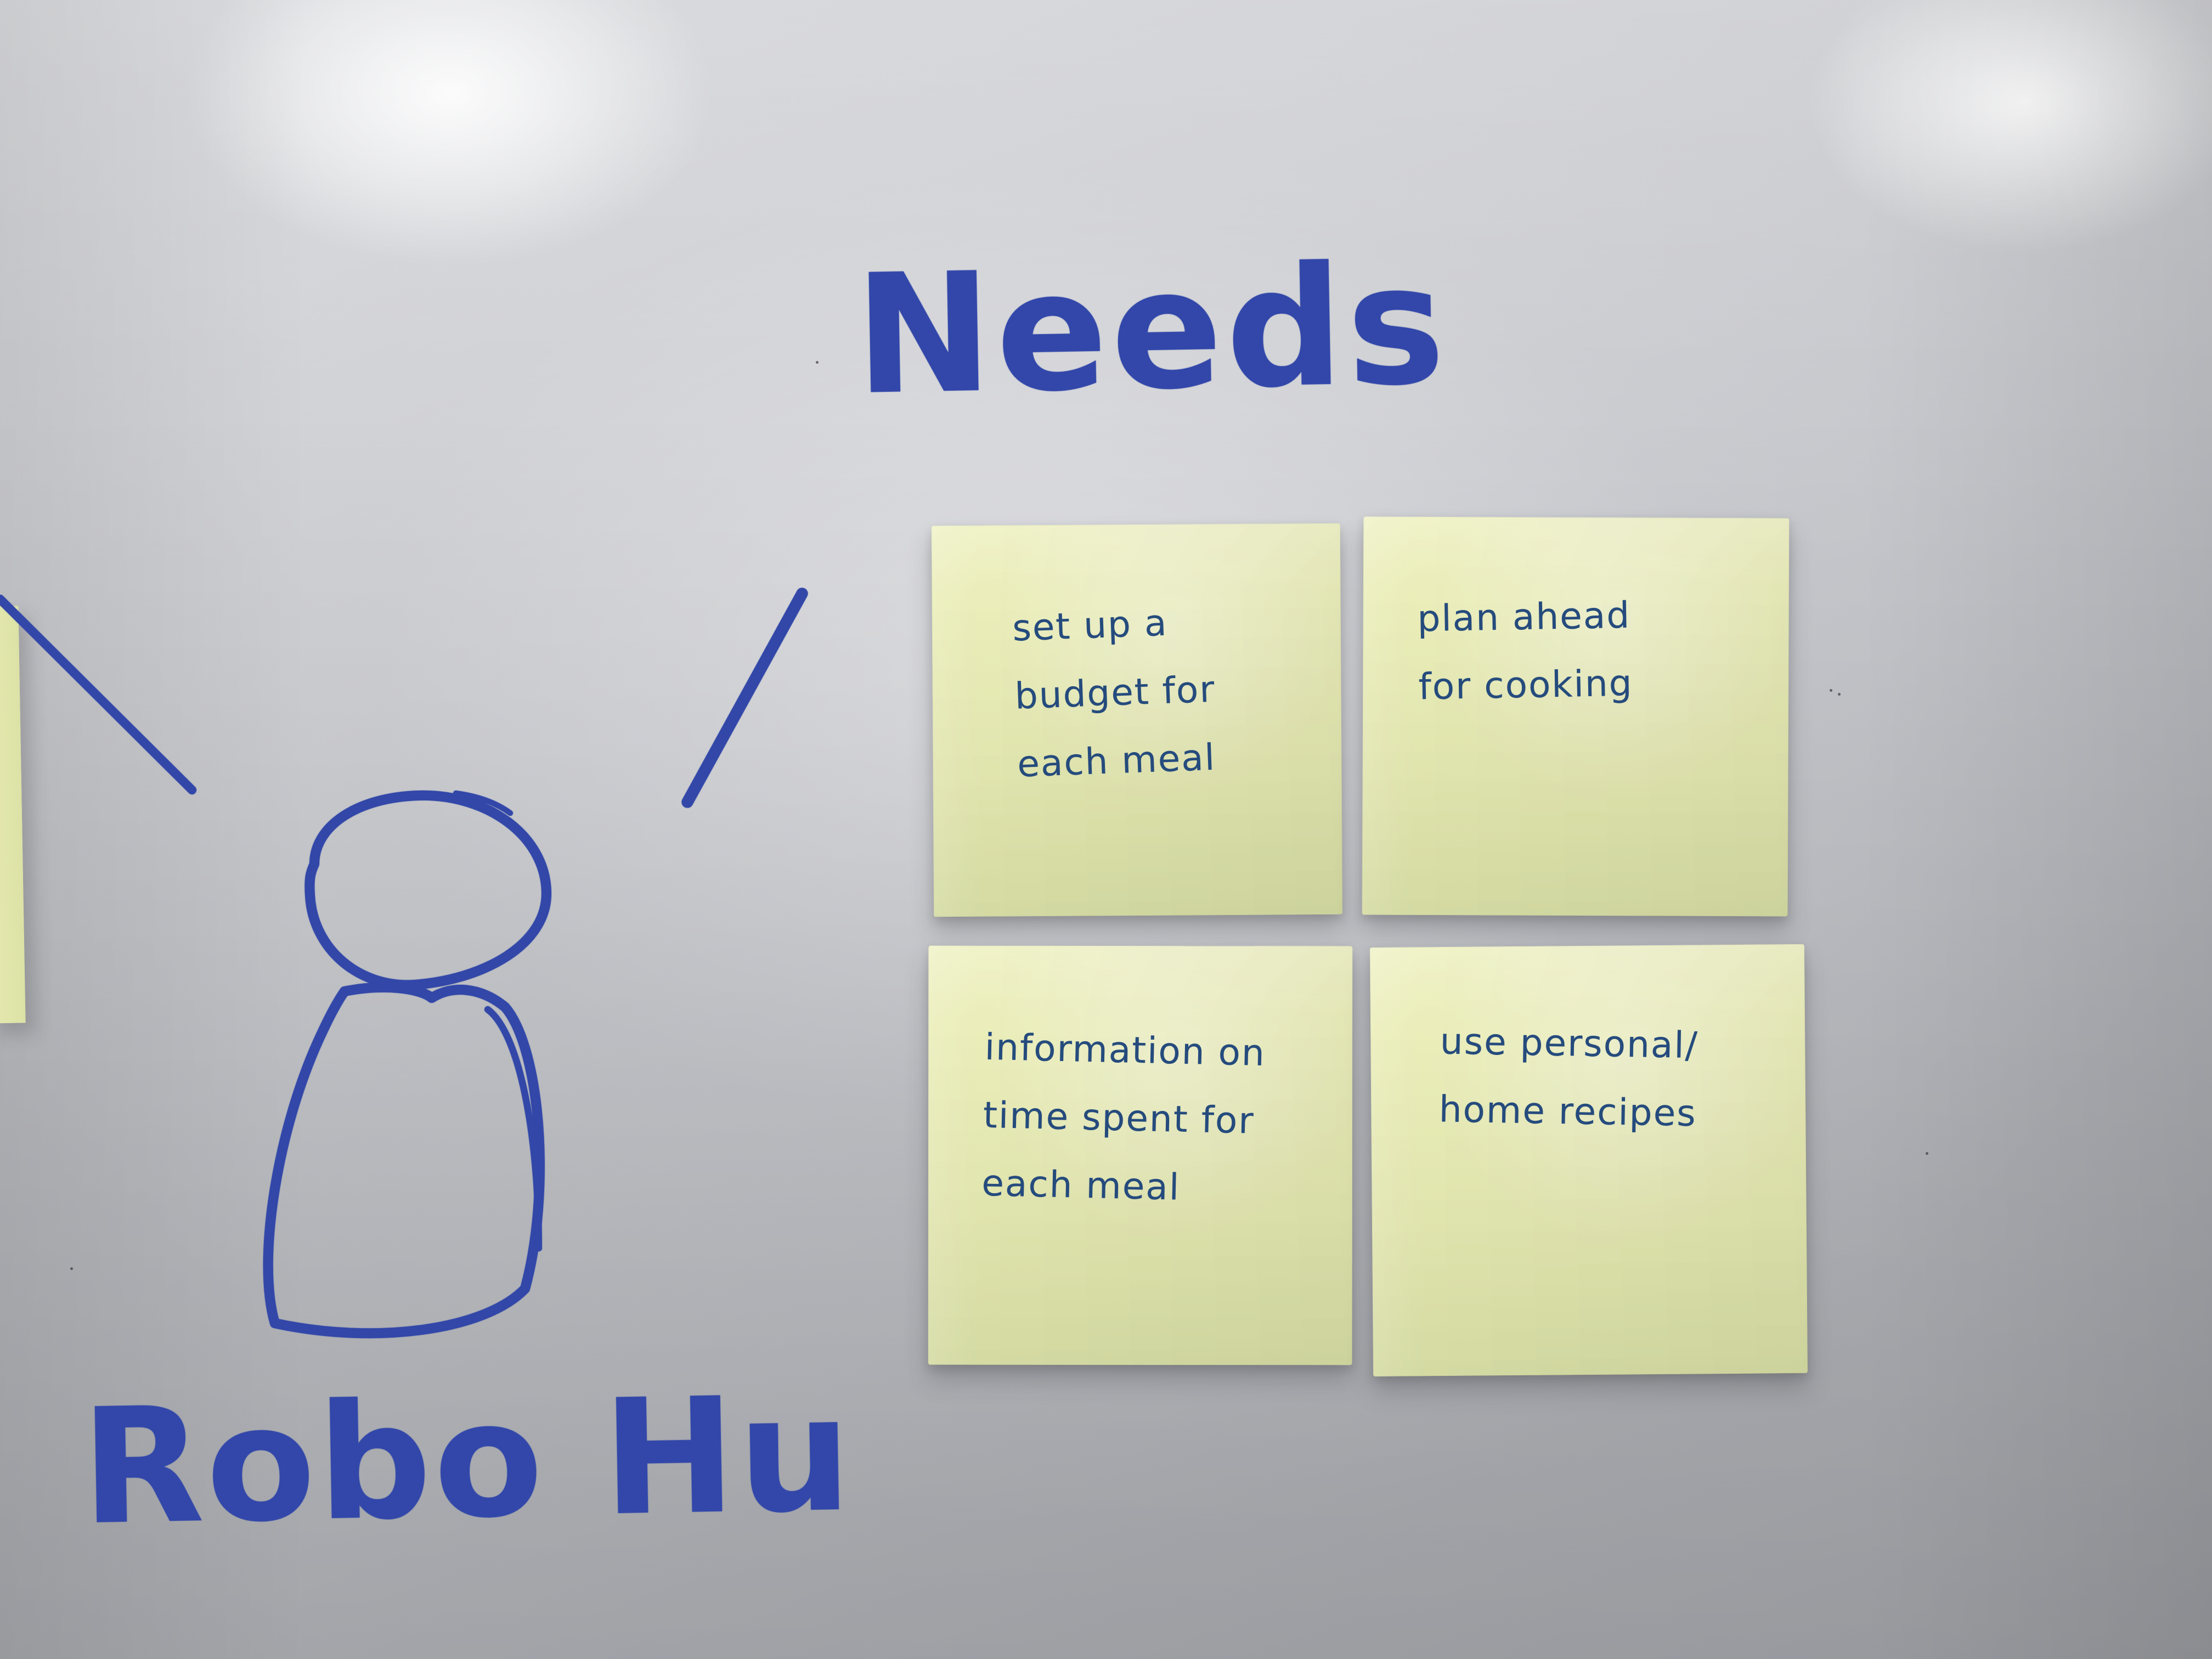 The height and width of the screenshot is (1659, 2212). I want to click on needs-heading: Needs, so click(1151, 330).